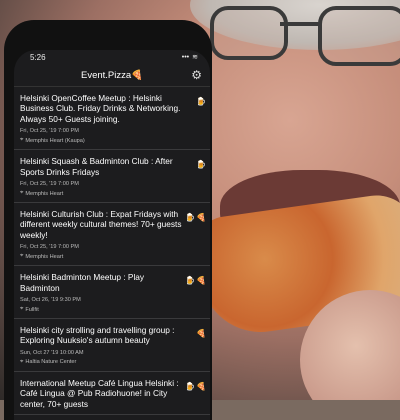 This screenshot has height=420, width=400. I want to click on app-bar: Event.Pizza🍕 ⚙, so click(112, 75).